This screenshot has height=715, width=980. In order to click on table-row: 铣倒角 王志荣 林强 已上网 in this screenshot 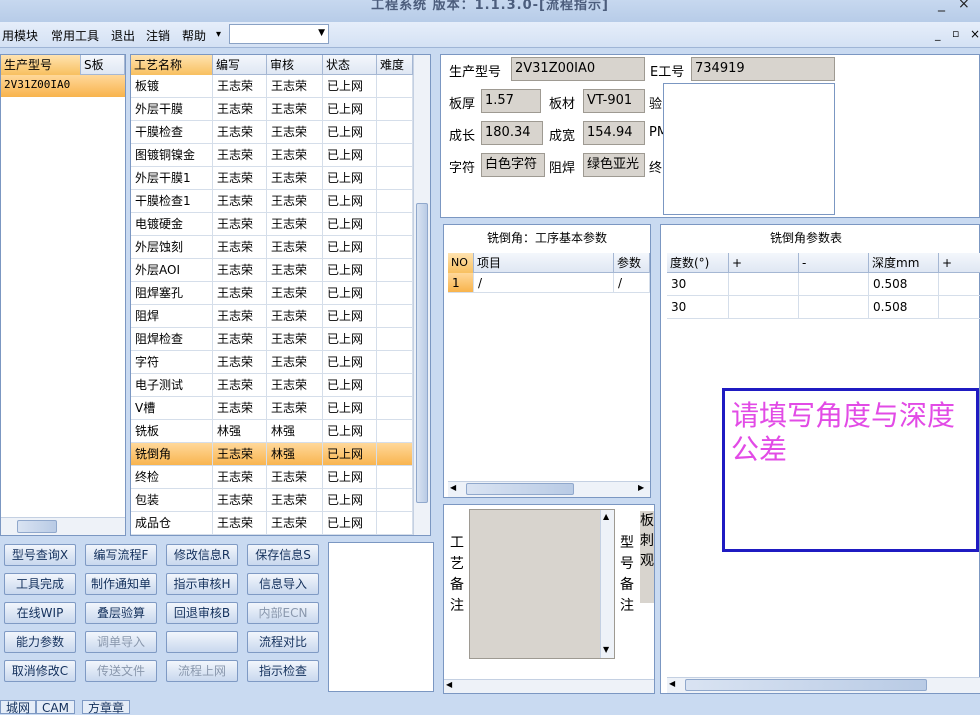, I will do `click(272, 454)`.